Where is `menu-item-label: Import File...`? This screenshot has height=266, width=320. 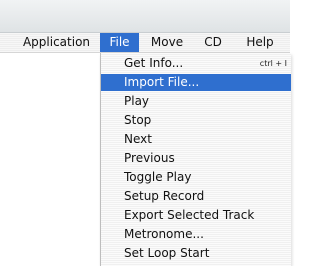
menu-item-label: Import File... is located at coordinates (162, 82).